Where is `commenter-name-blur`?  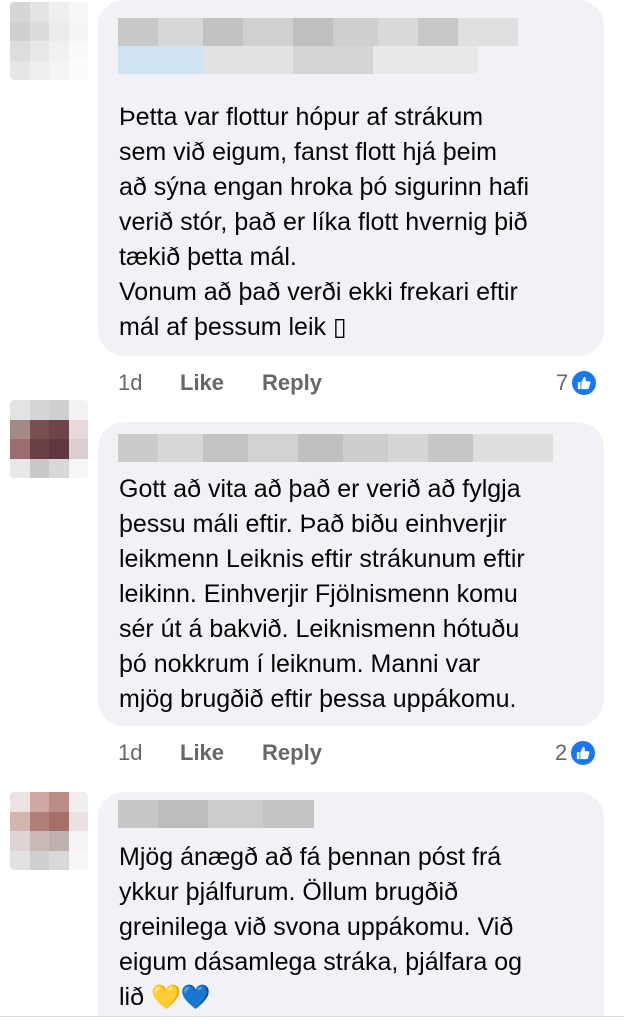 commenter-name-blur is located at coordinates (298, 60).